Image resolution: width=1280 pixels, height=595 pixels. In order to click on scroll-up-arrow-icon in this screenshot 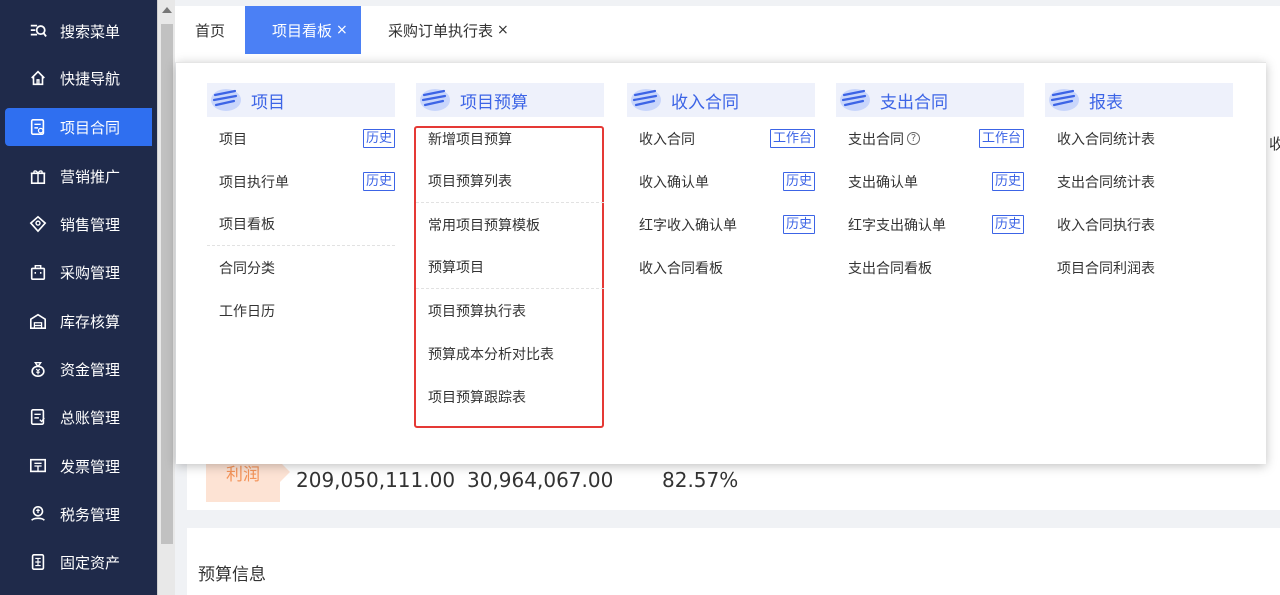, I will do `click(167, 10)`.